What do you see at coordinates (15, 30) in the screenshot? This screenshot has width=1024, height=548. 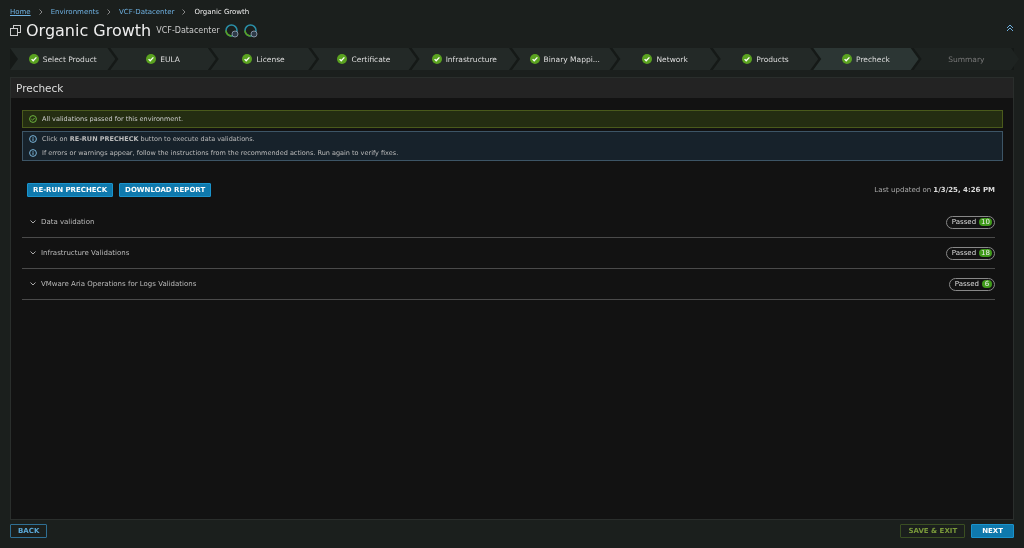 I see `copy-icon` at bounding box center [15, 30].